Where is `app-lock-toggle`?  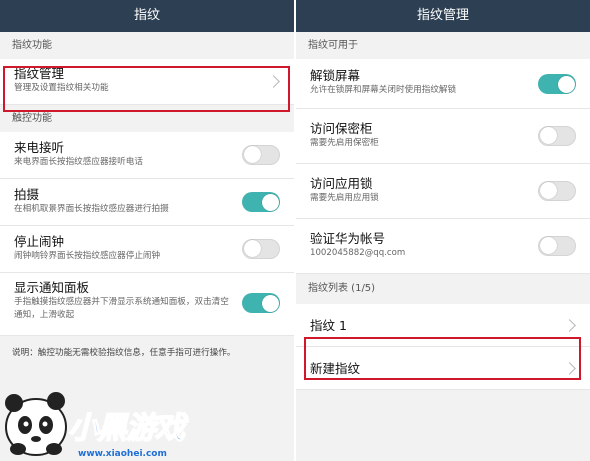
app-lock-toggle is located at coordinates (557, 191).